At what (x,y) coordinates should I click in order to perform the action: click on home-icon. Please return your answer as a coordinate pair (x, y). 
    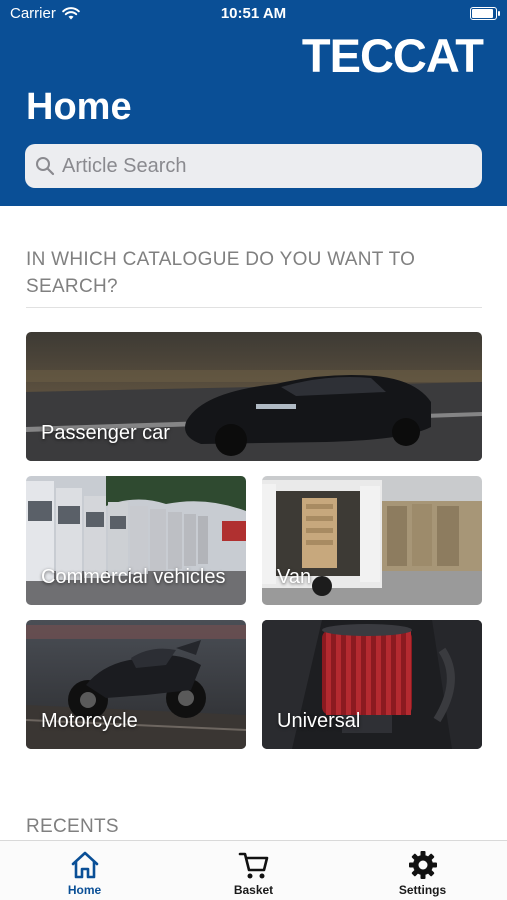
    Looking at the image, I should click on (84, 865).